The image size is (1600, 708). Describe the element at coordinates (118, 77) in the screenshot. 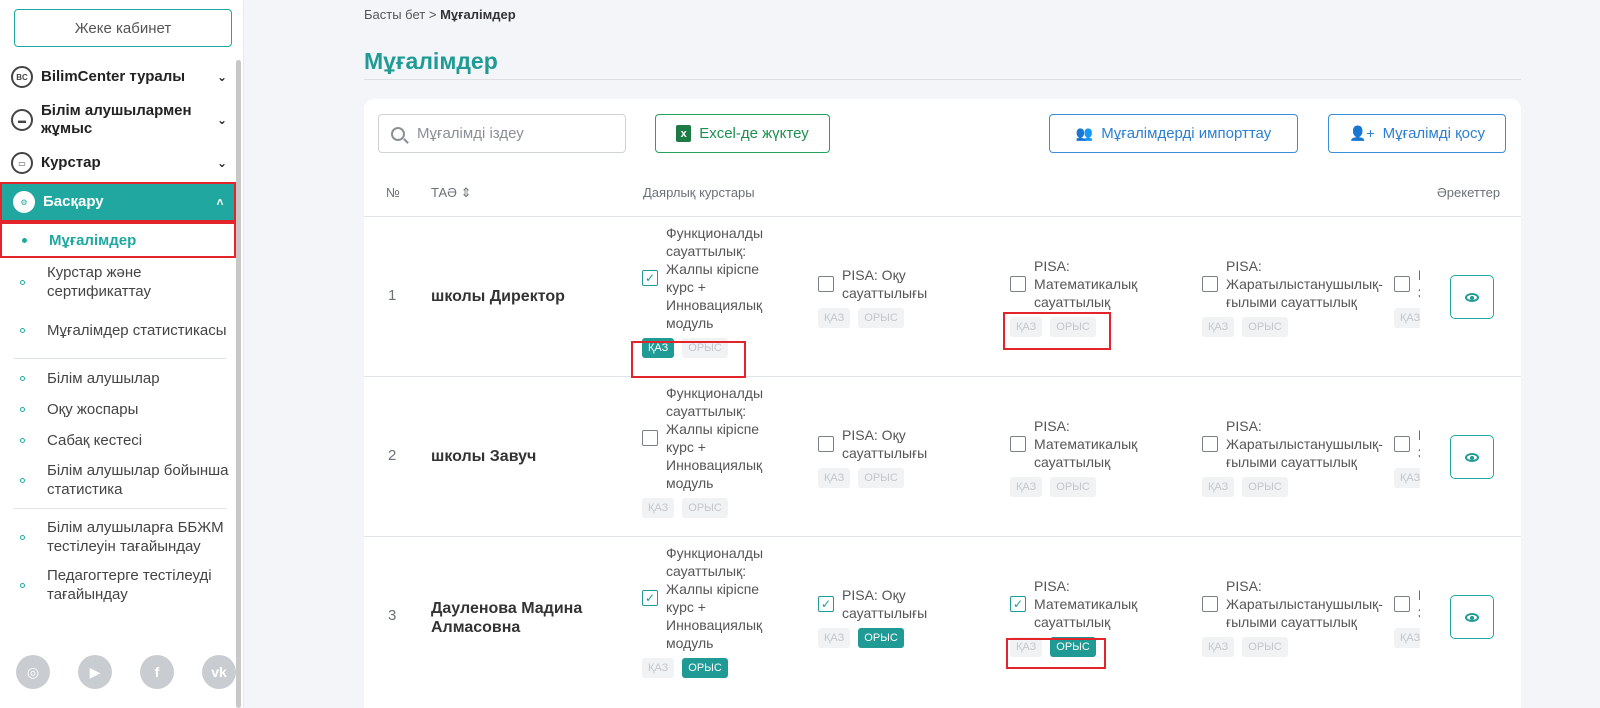

I see `sidebar-item-about: BC BilimCenter туралы ⌄` at that location.